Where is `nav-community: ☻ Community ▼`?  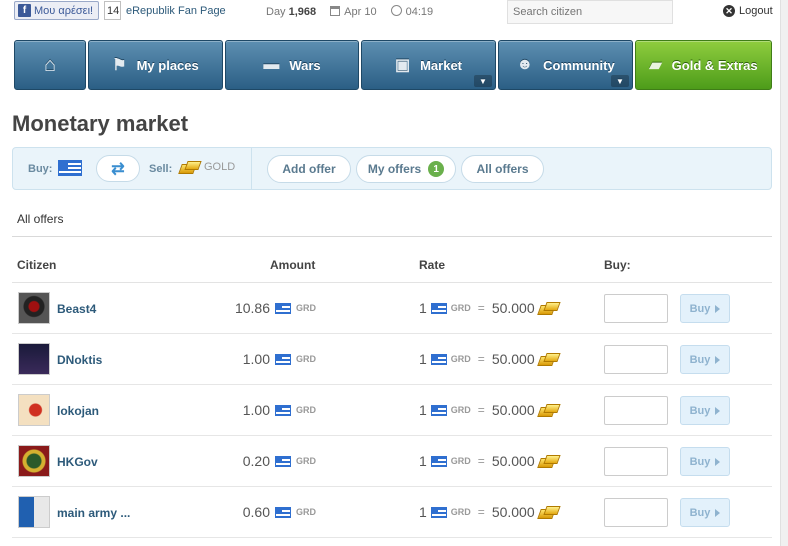
nav-community: ☻ Community ▼ is located at coordinates (565, 65).